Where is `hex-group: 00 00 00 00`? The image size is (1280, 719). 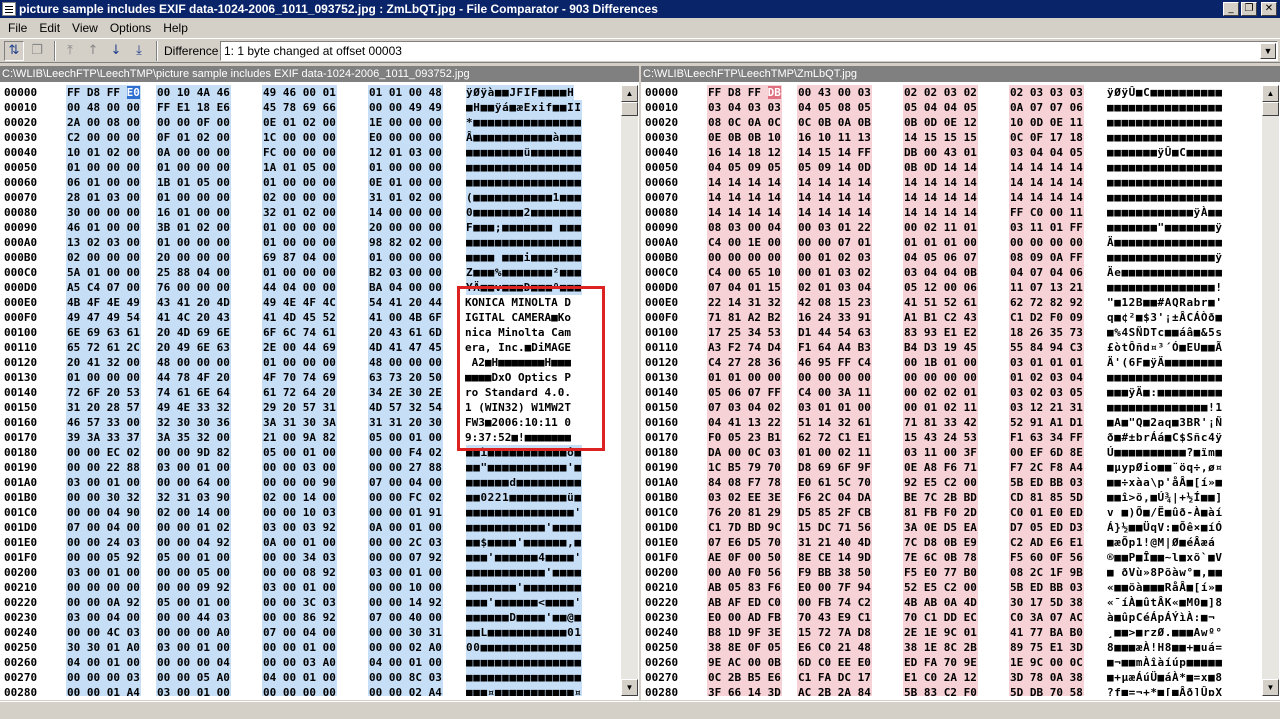 hex-group: 00 00 00 00 is located at coordinates (834, 377).